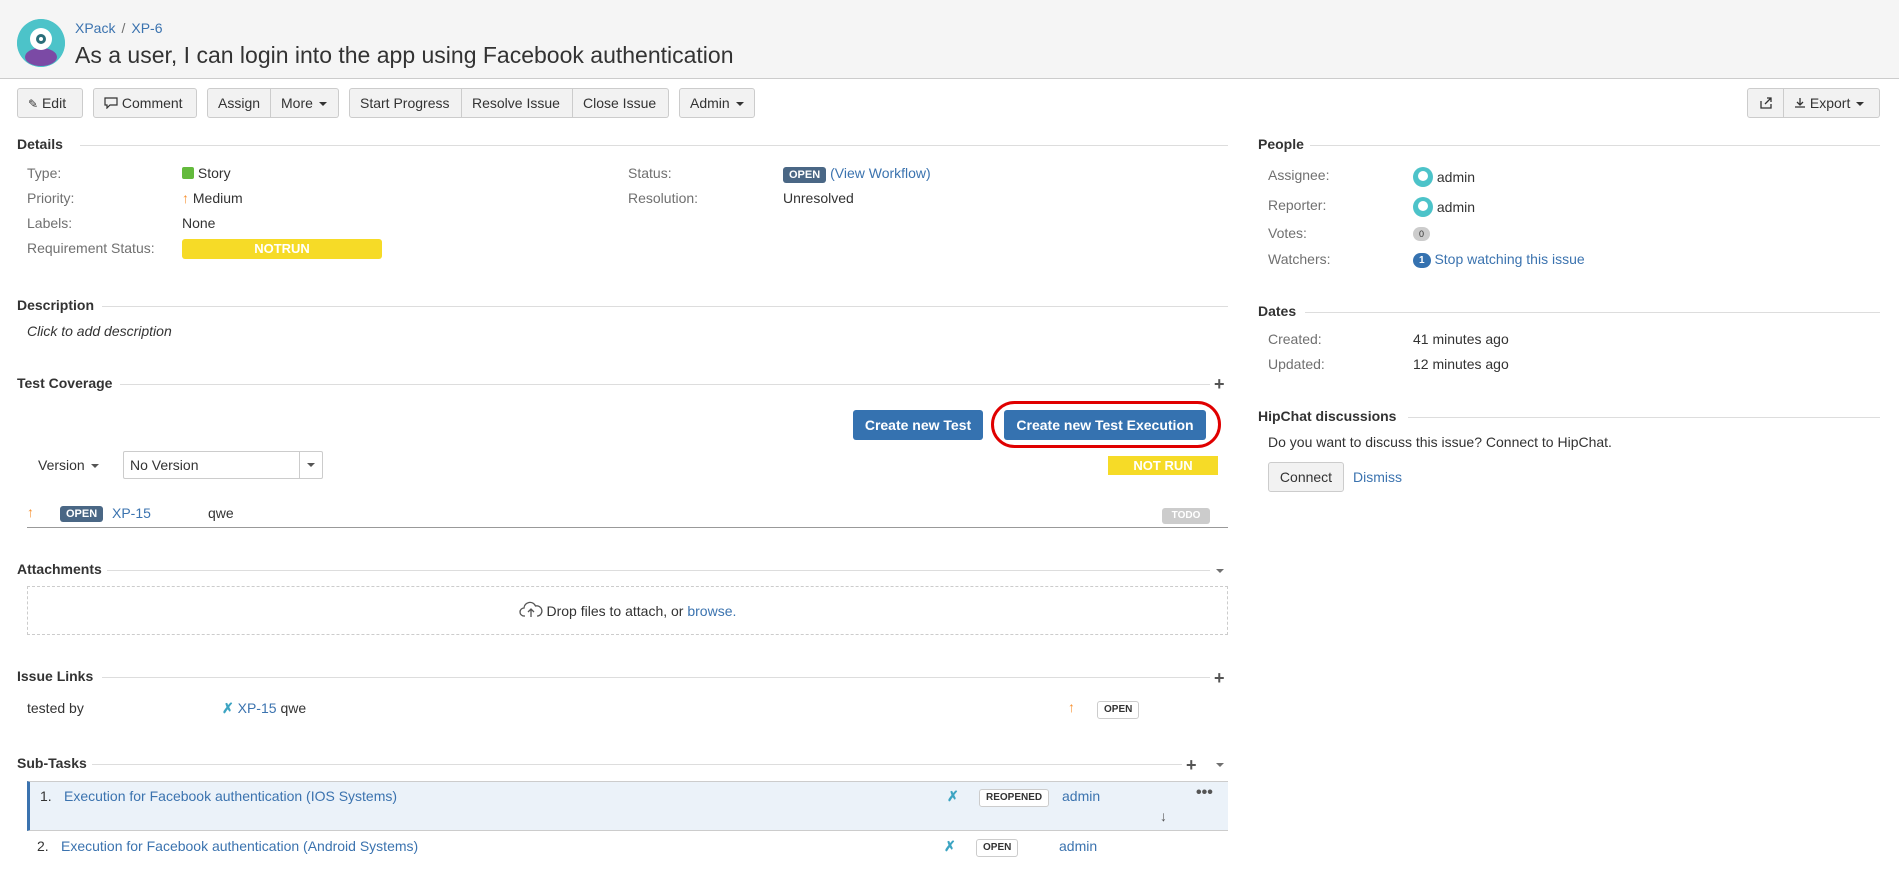 The height and width of the screenshot is (879, 1899). I want to click on view-workflow-link: View Workflow, so click(880, 173).